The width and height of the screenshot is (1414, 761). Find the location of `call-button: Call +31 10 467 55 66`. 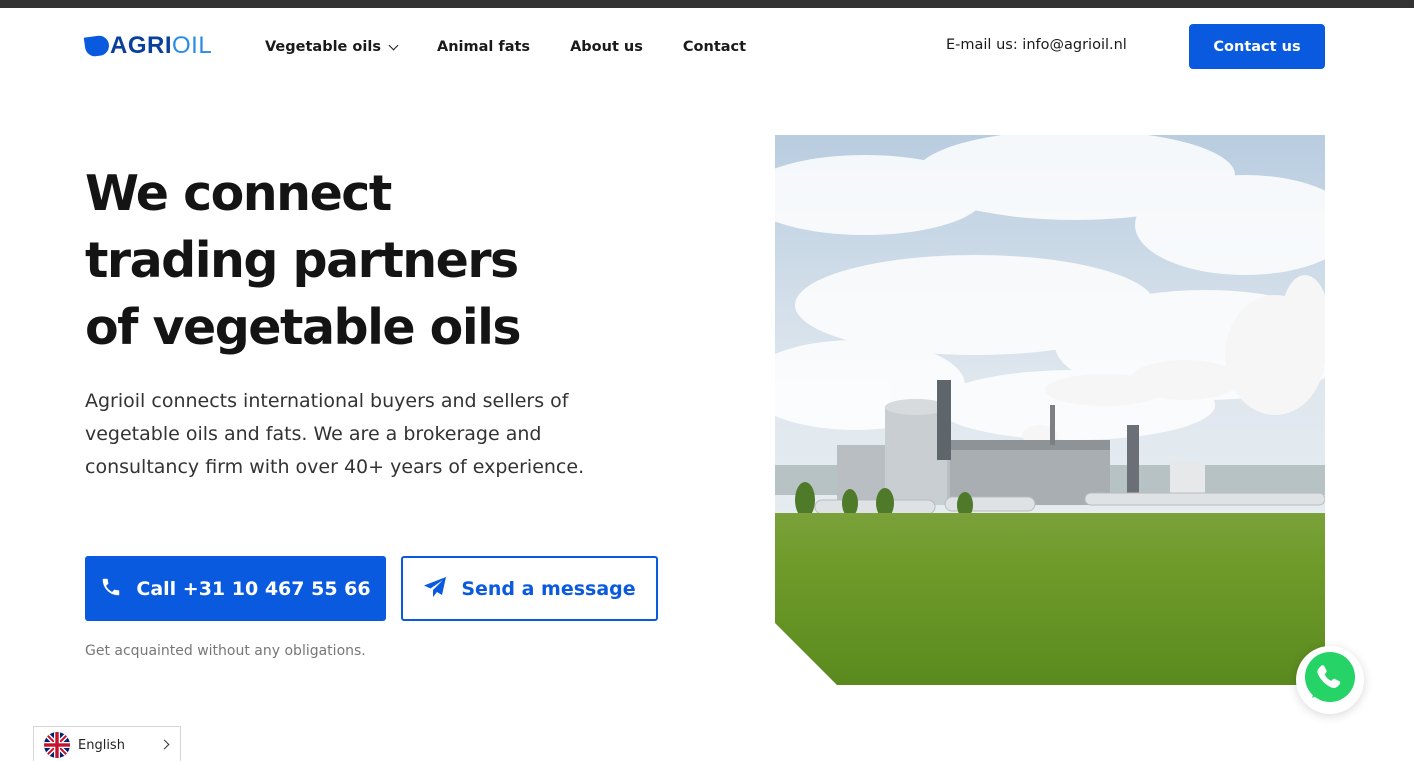

call-button: Call +31 10 467 55 66 is located at coordinates (235, 588).